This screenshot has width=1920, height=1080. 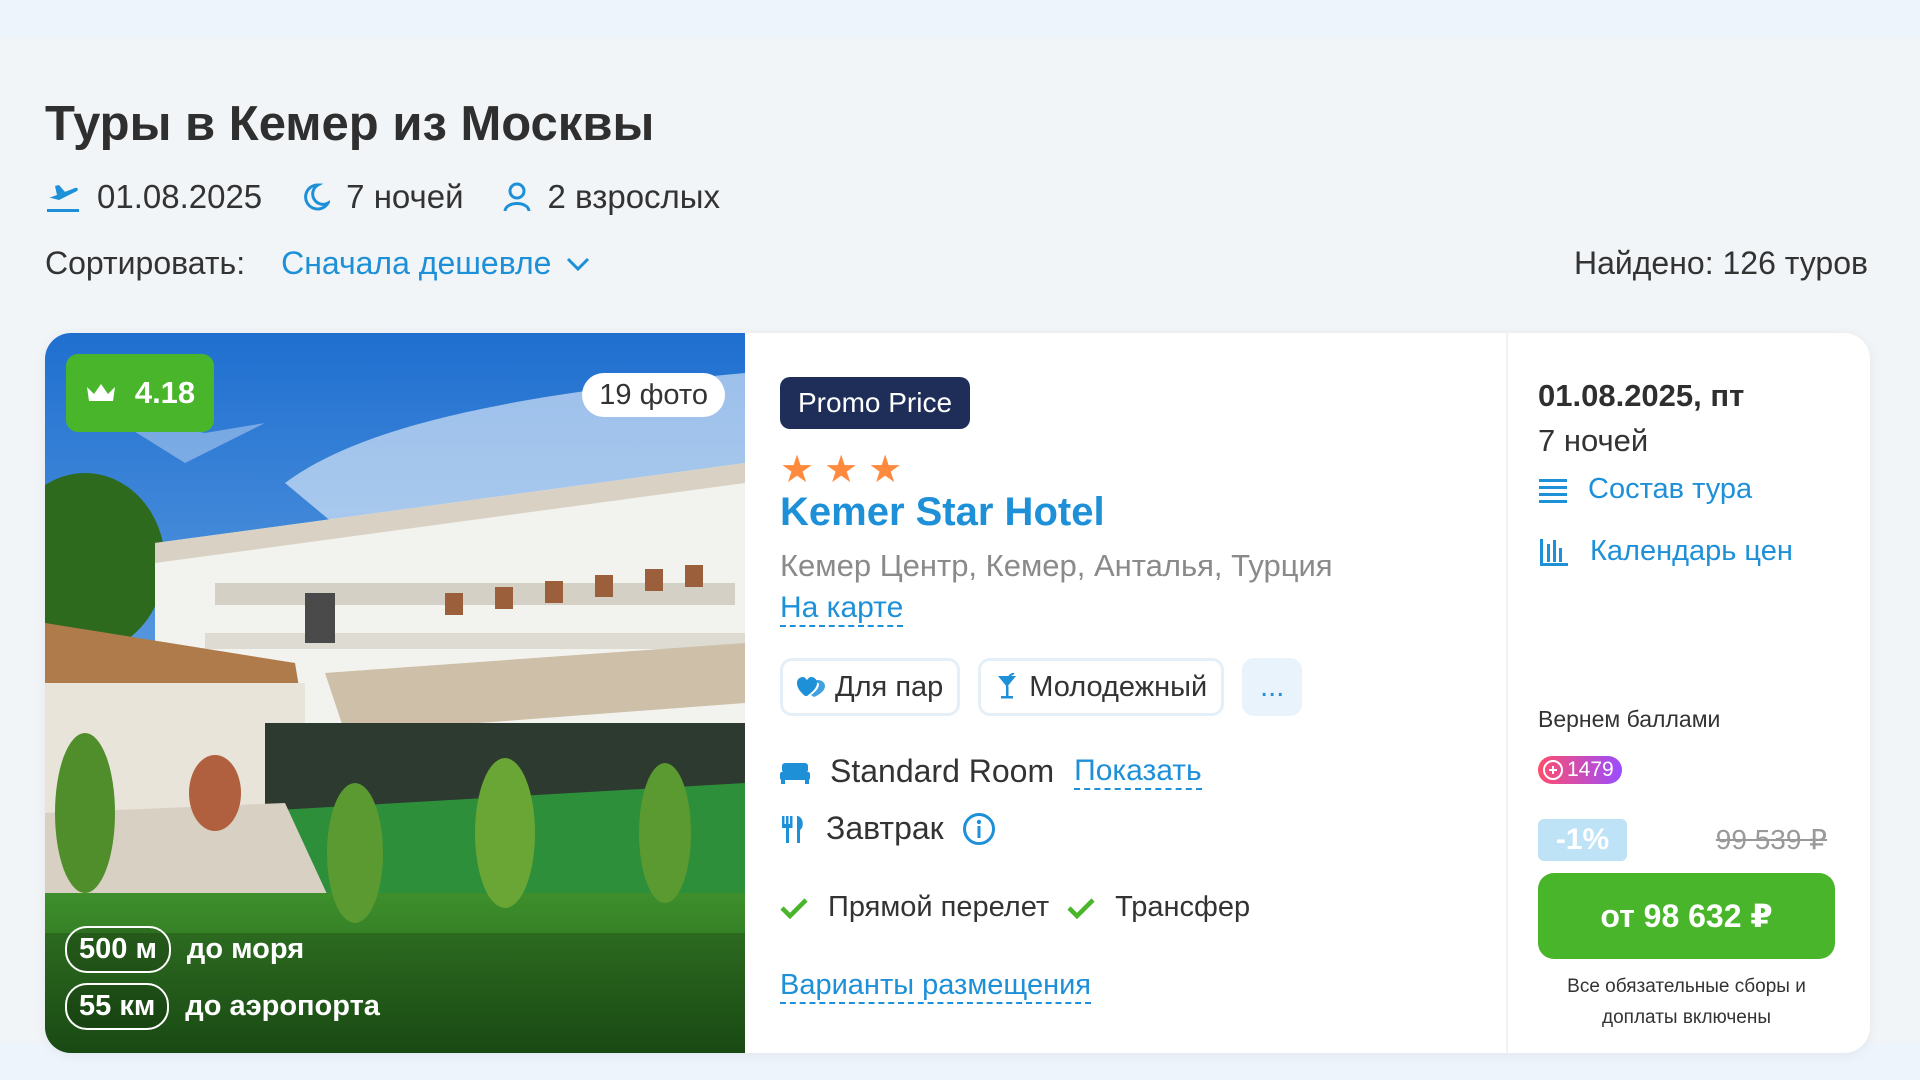 I want to click on guests-count: 2 взрослых, so click(x=611, y=197).